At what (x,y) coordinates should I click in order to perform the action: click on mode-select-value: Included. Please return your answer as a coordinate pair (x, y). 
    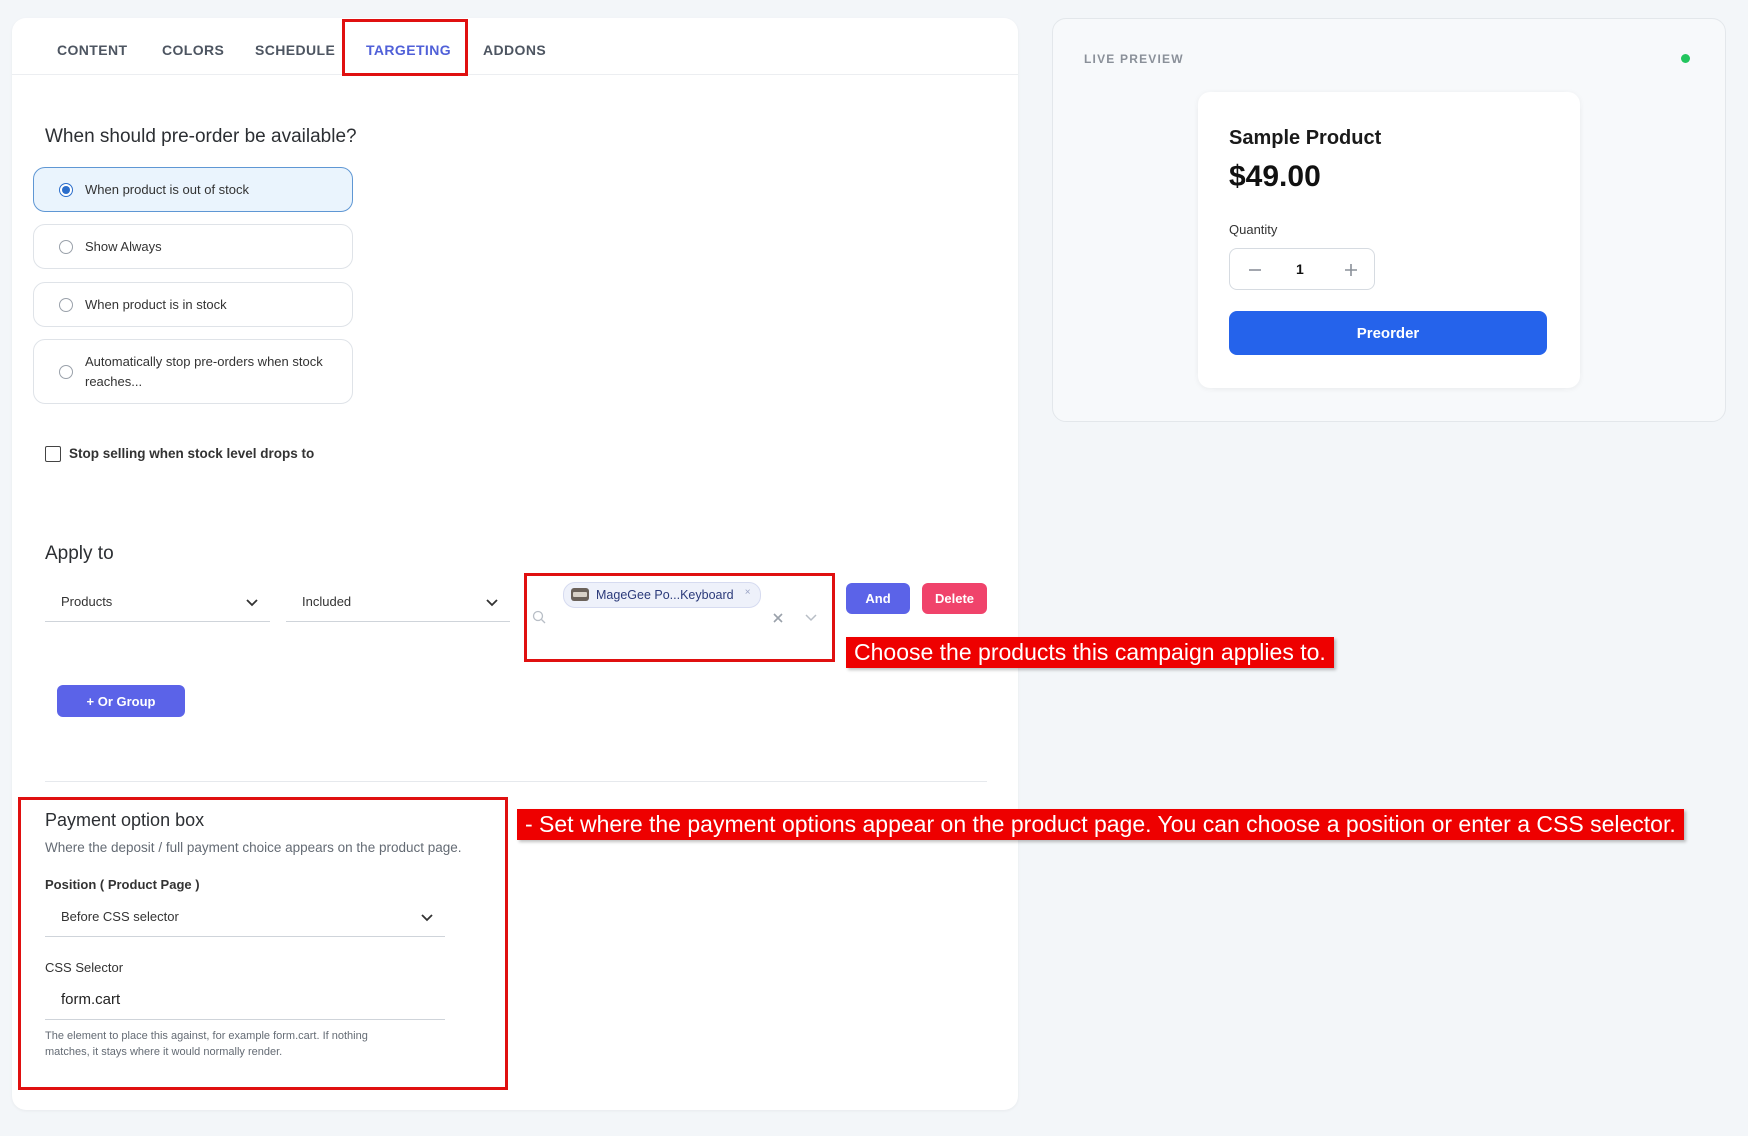
    Looking at the image, I should click on (327, 601).